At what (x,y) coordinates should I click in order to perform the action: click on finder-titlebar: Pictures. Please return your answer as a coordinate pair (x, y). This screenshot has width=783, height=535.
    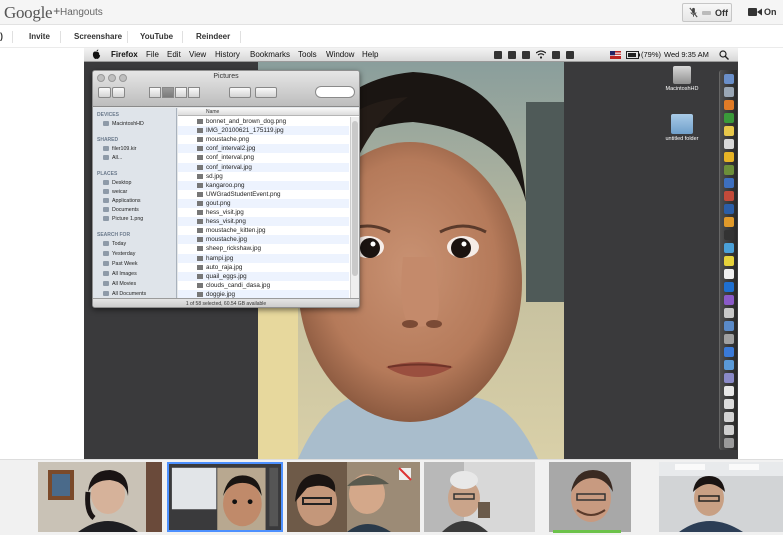
    Looking at the image, I should click on (226, 89).